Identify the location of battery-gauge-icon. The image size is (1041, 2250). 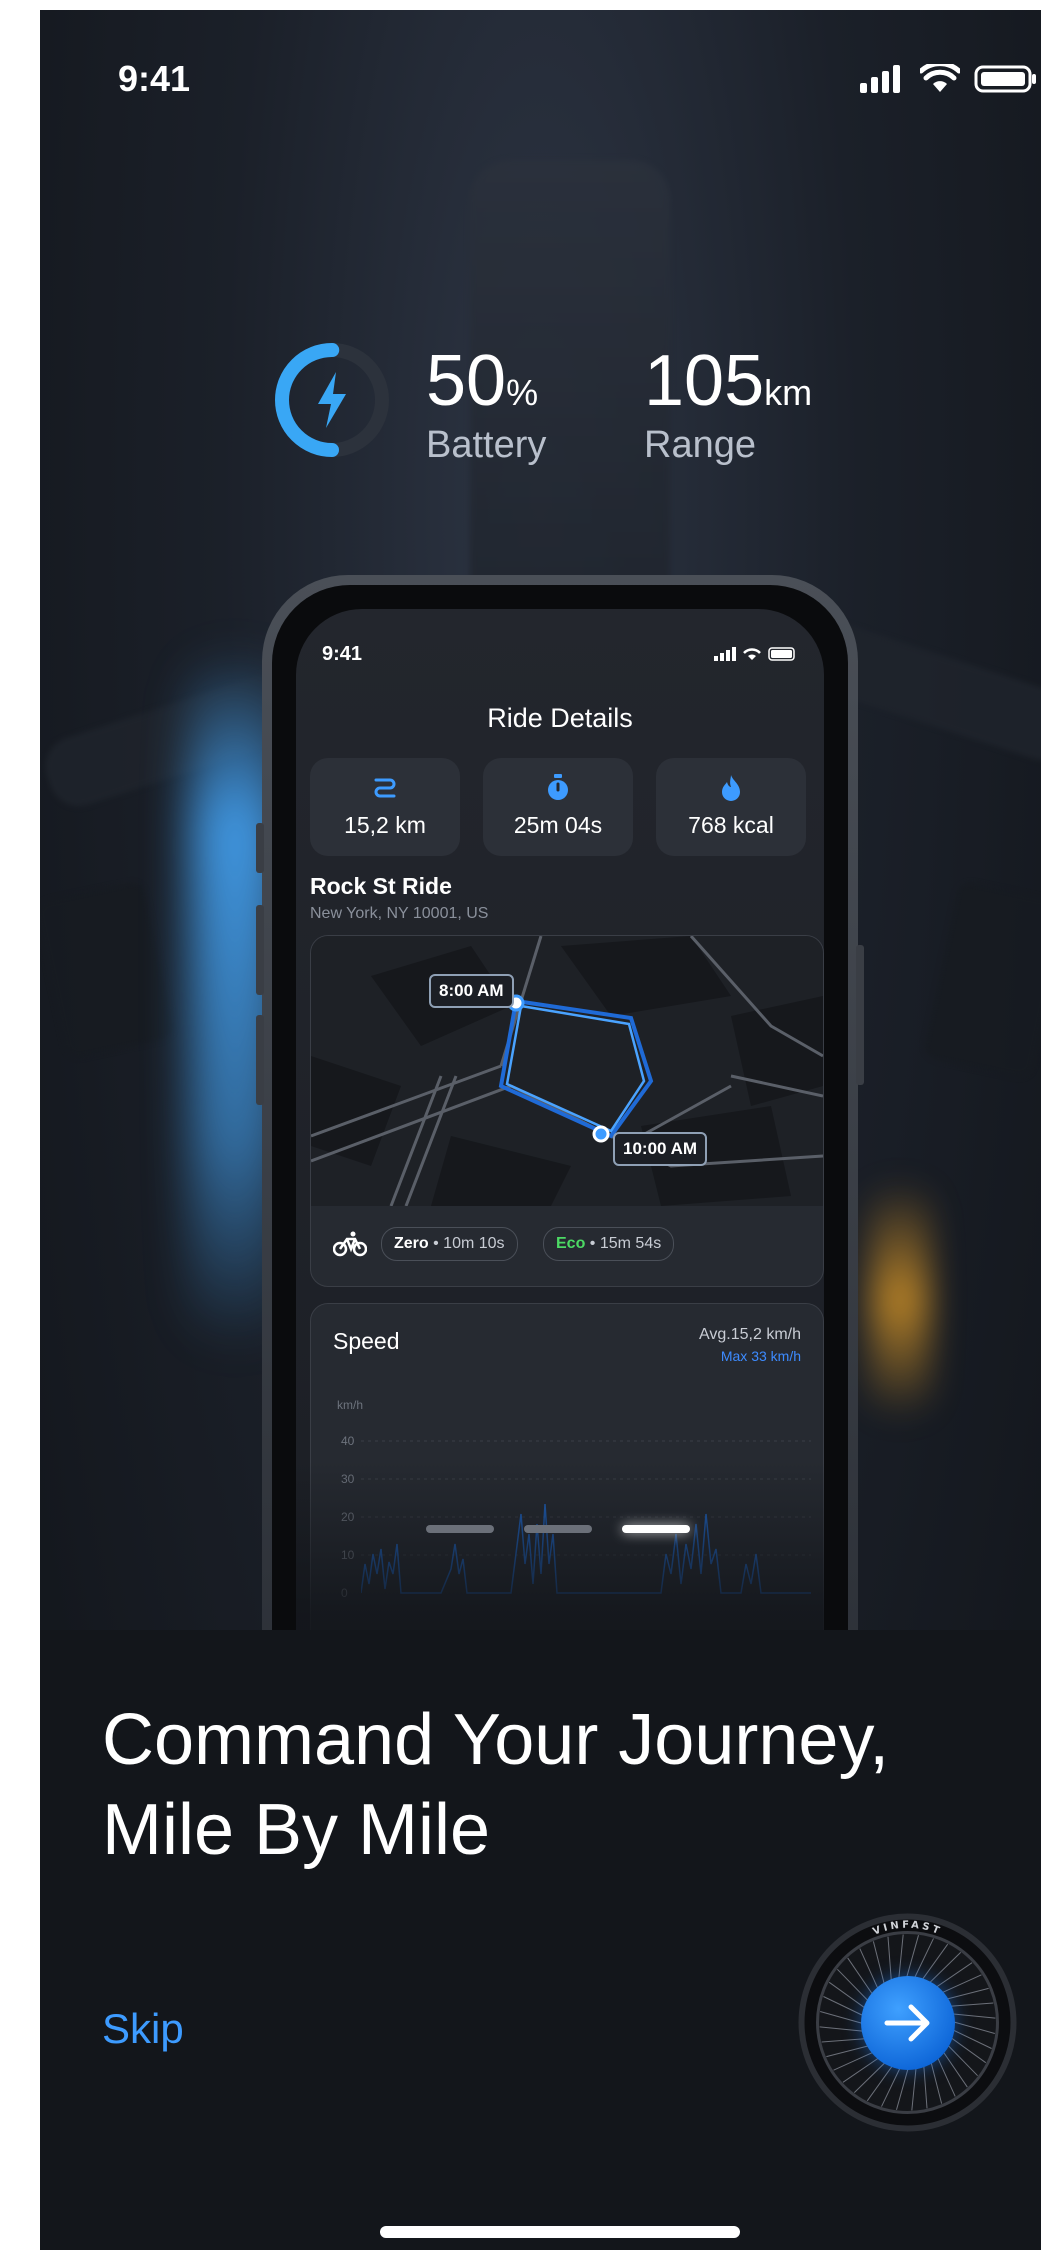
(332, 400).